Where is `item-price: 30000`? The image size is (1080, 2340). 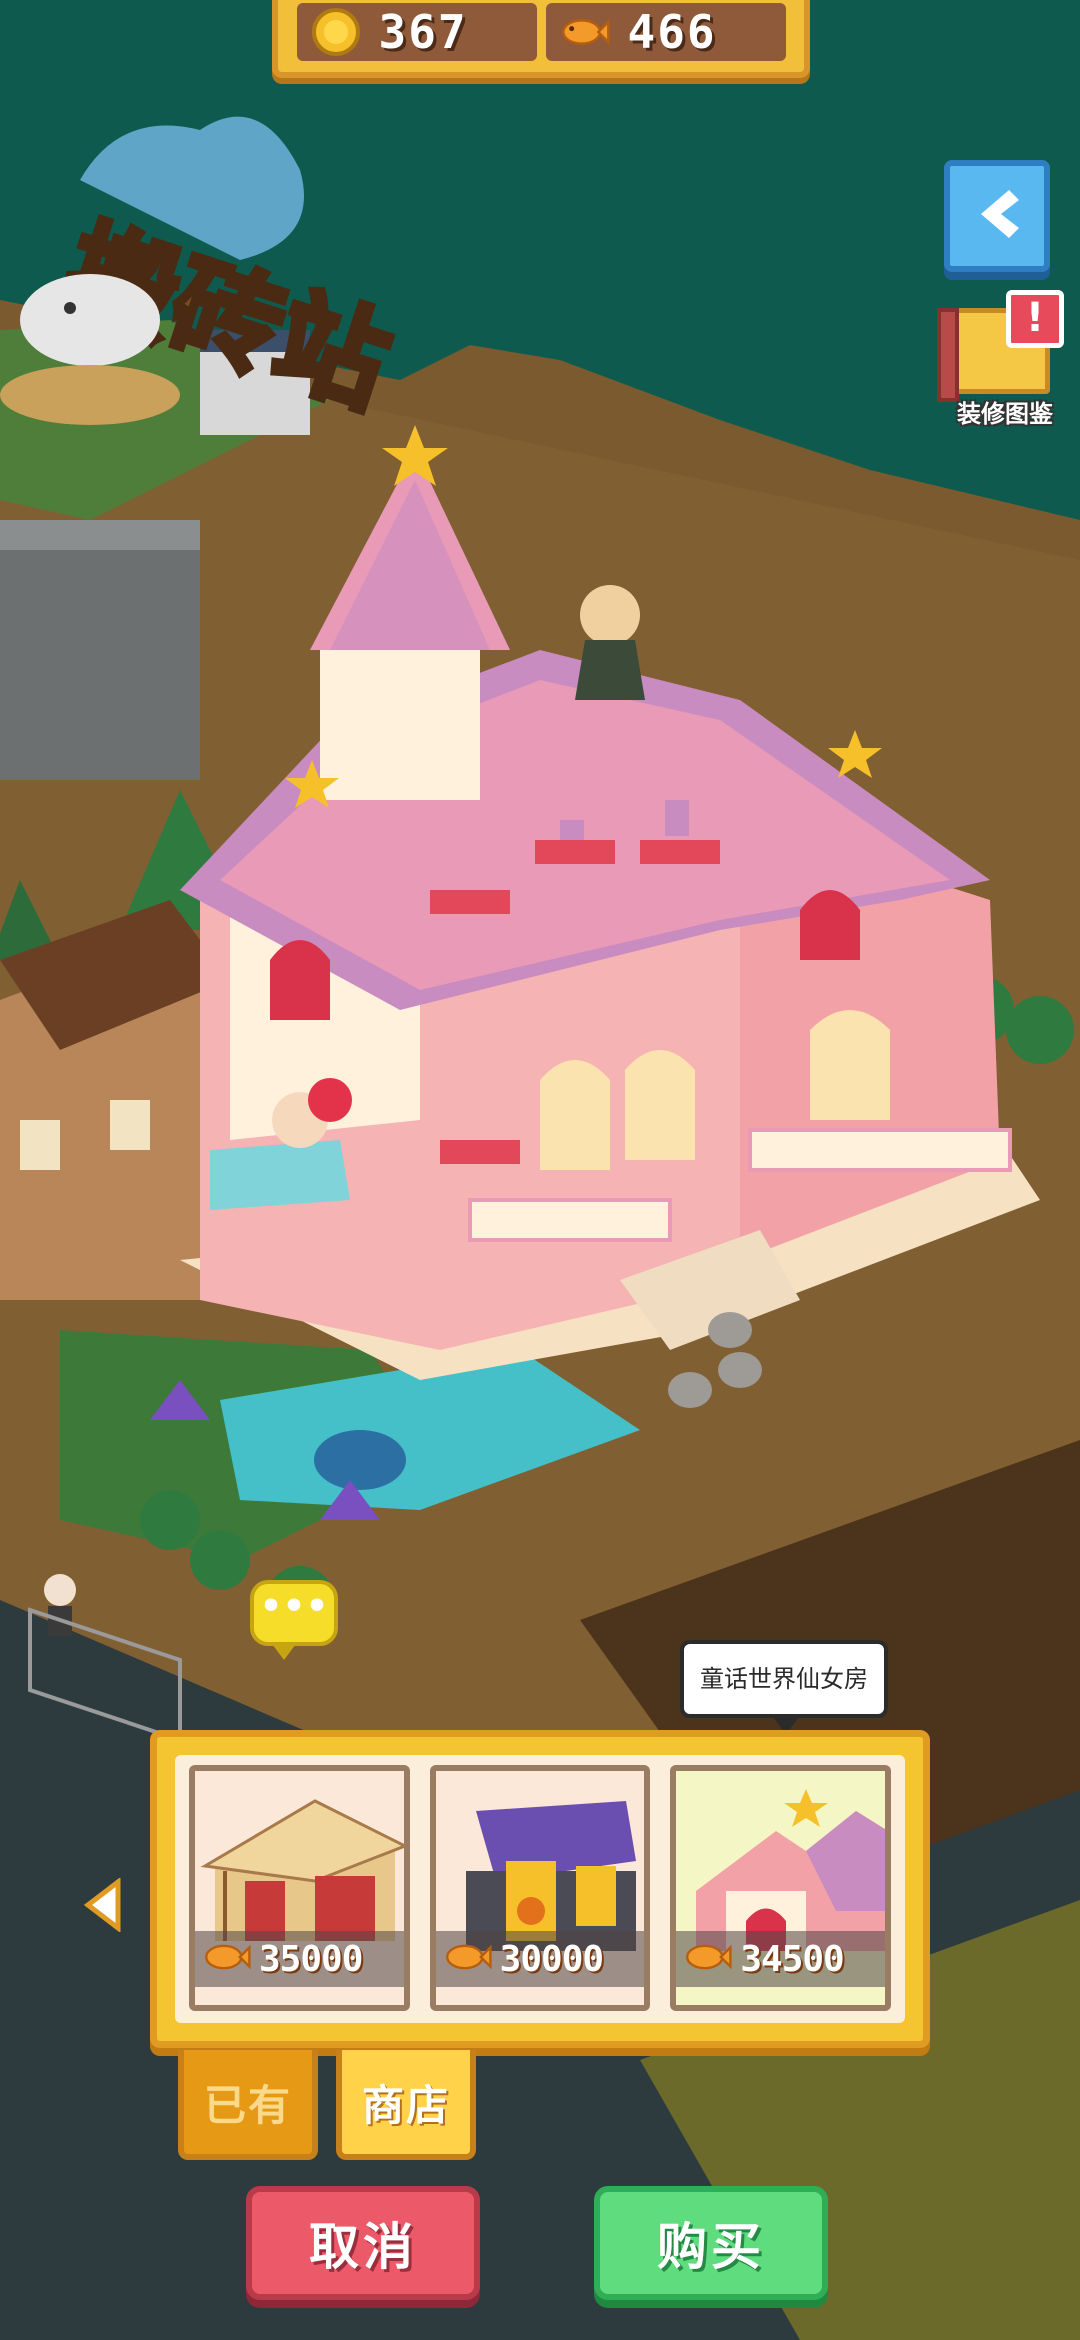
item-price: 30000 is located at coordinates (551, 1959).